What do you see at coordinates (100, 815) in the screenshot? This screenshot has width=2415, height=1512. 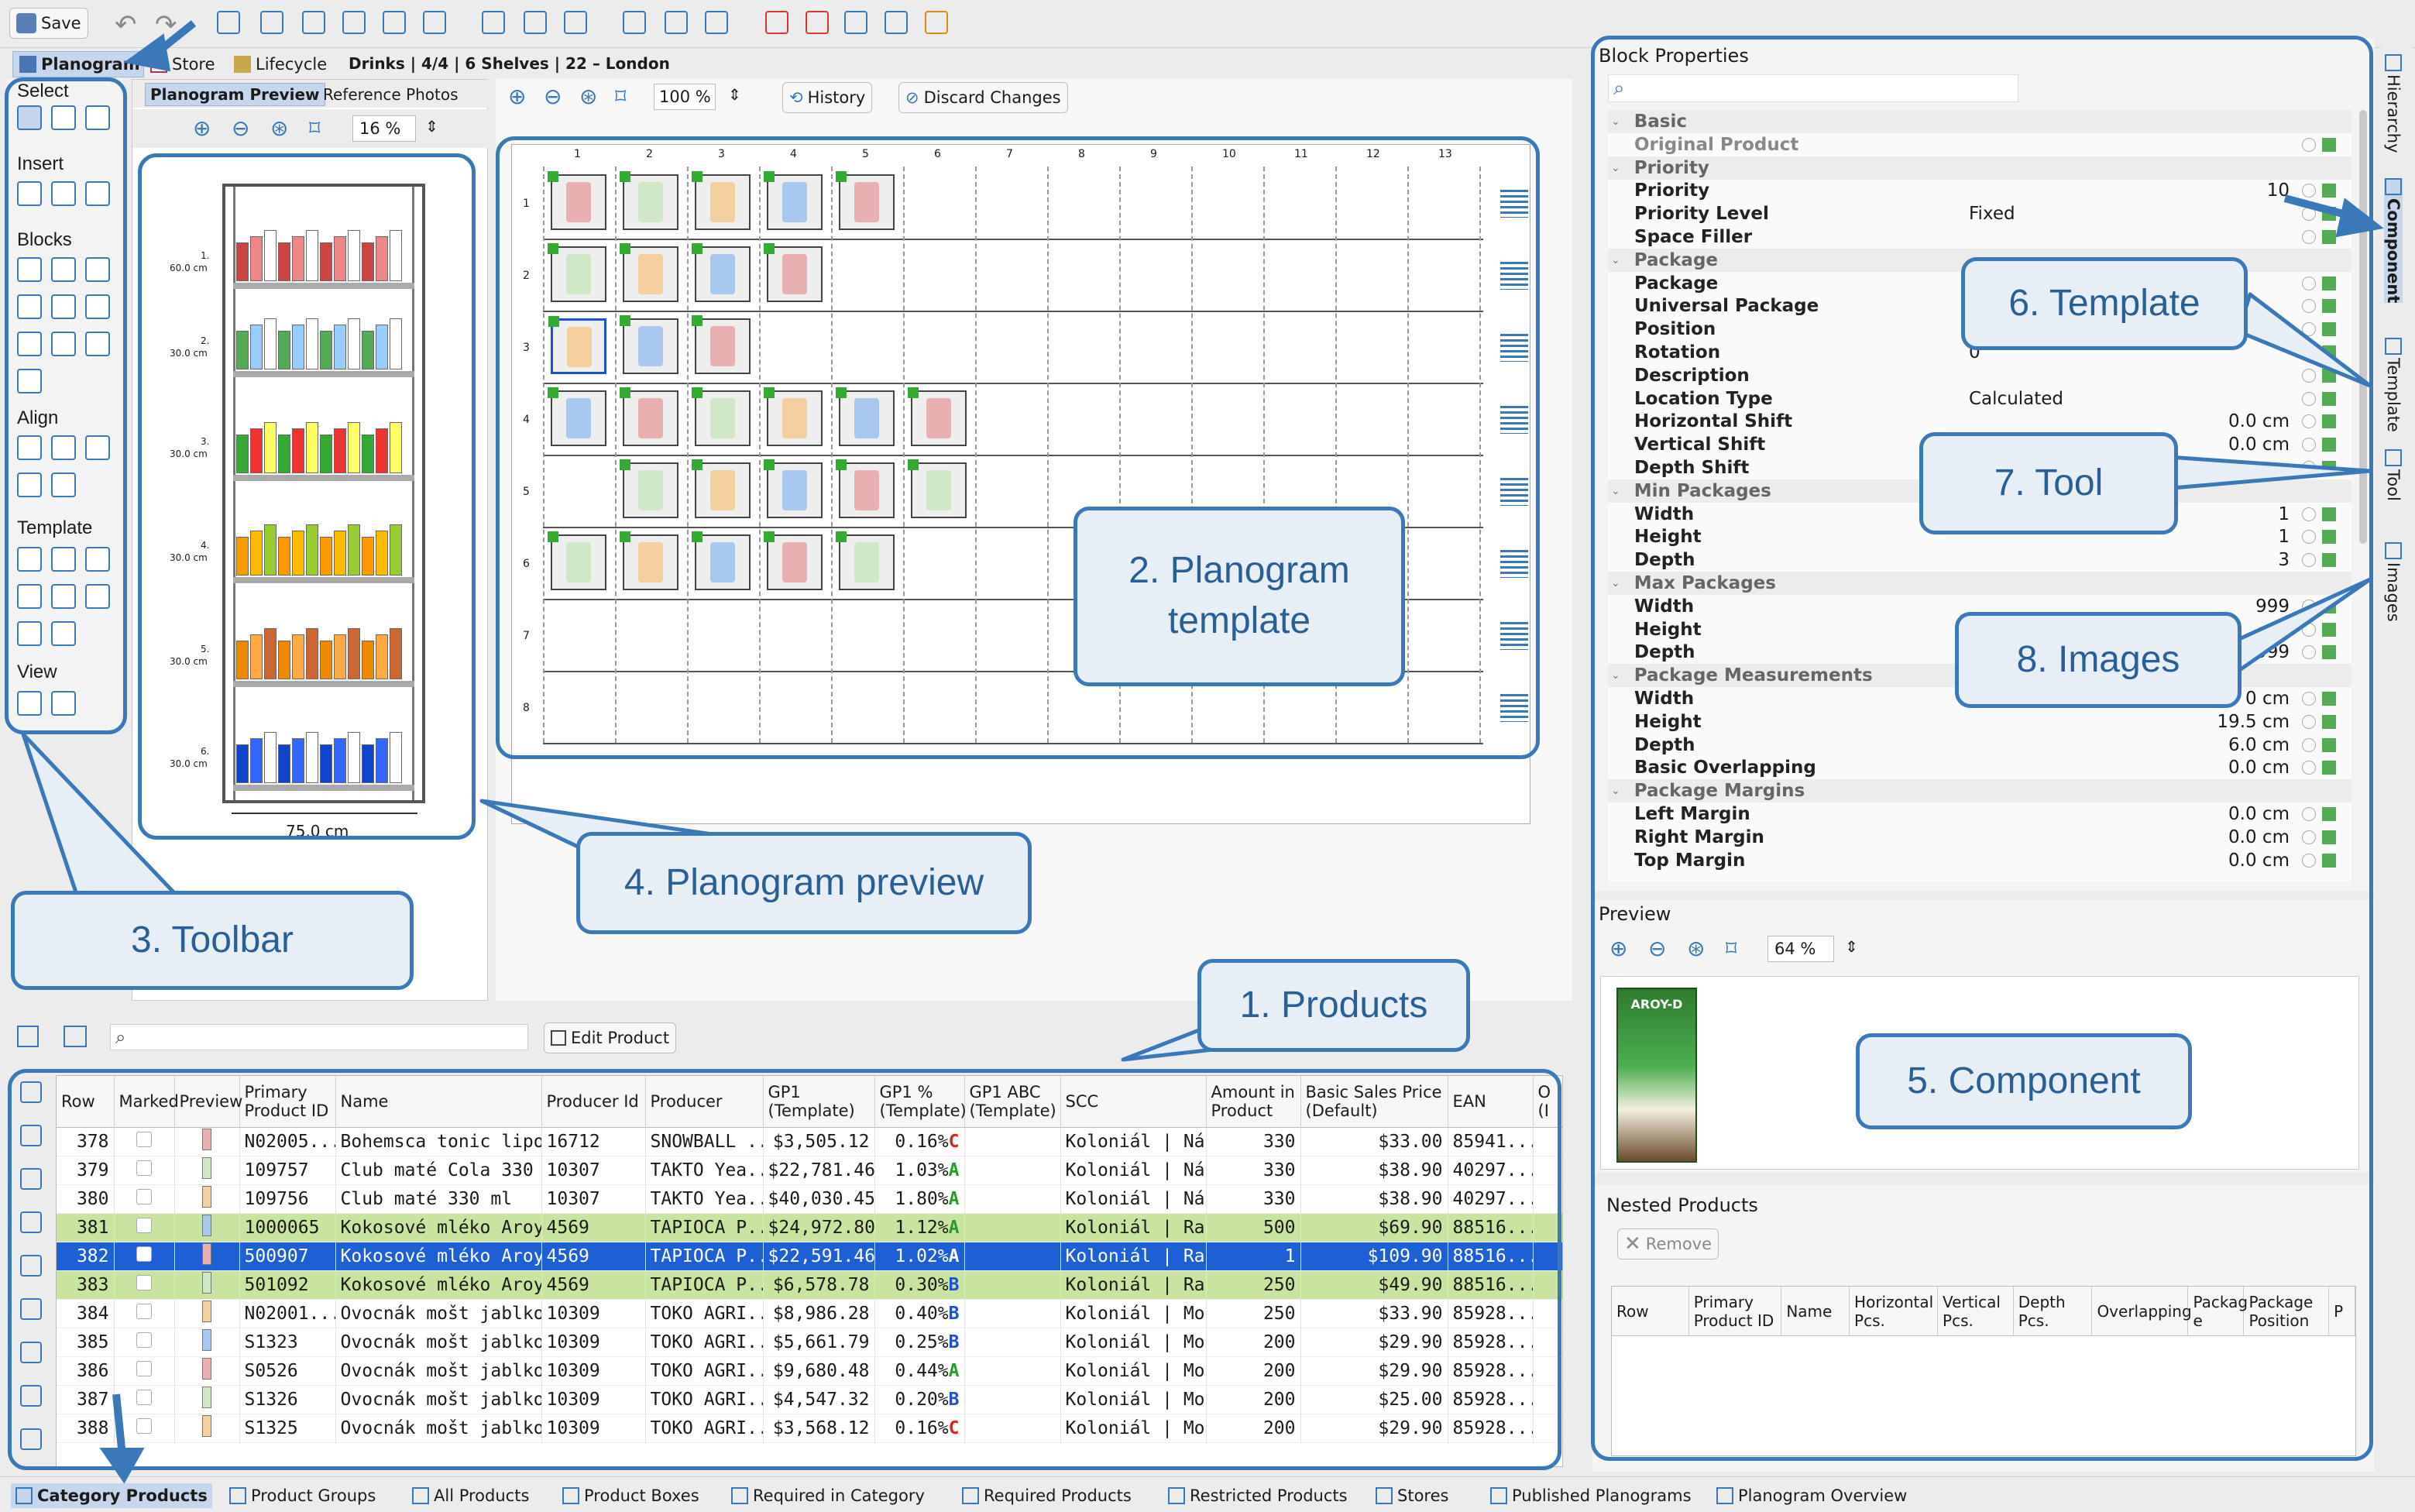 I see `pointer-toolbar` at bounding box center [100, 815].